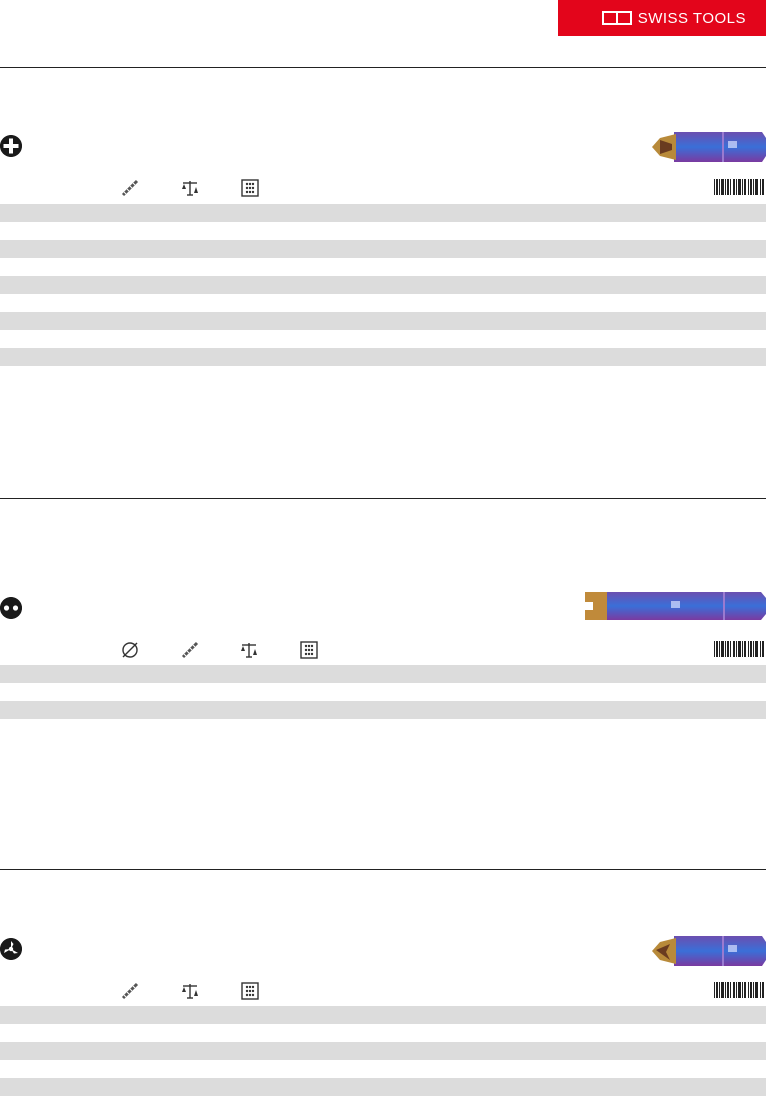 The width and height of the screenshot is (766, 1114). Describe the element at coordinates (675, 606) in the screenshot. I see `product-image-spanner-bit` at that location.